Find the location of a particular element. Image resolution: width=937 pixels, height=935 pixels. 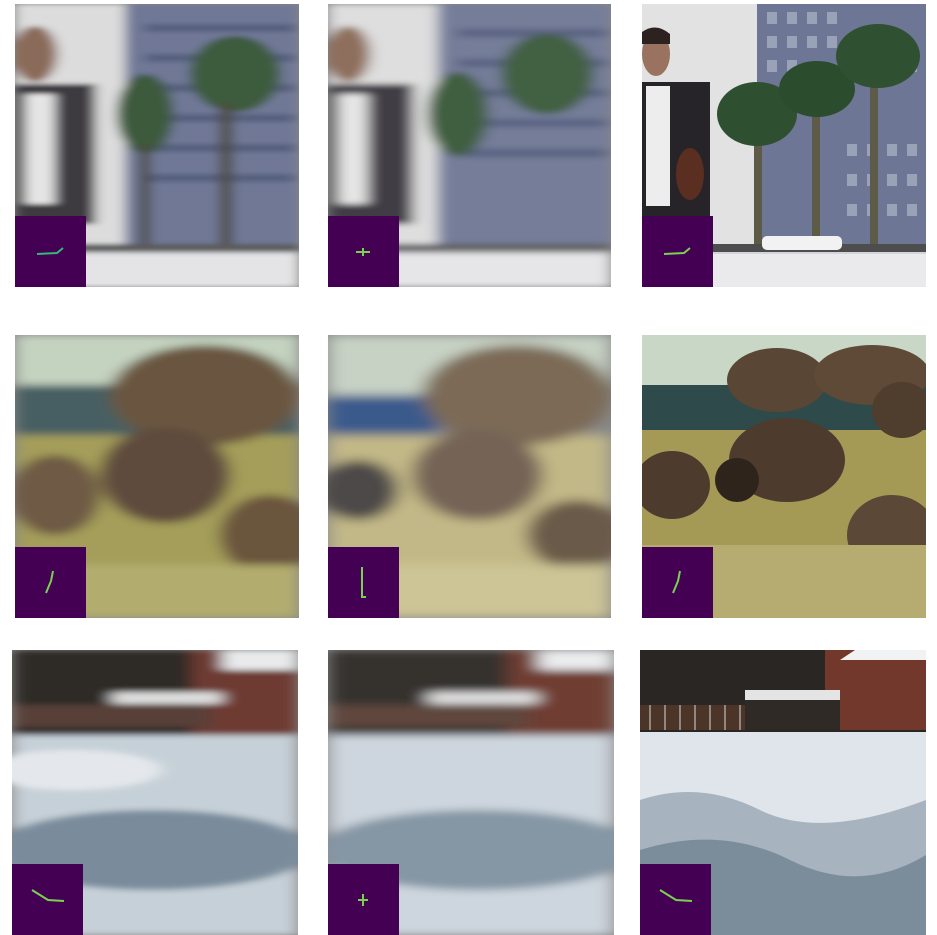

snow-estimate-tile is located at coordinates (471, 792).